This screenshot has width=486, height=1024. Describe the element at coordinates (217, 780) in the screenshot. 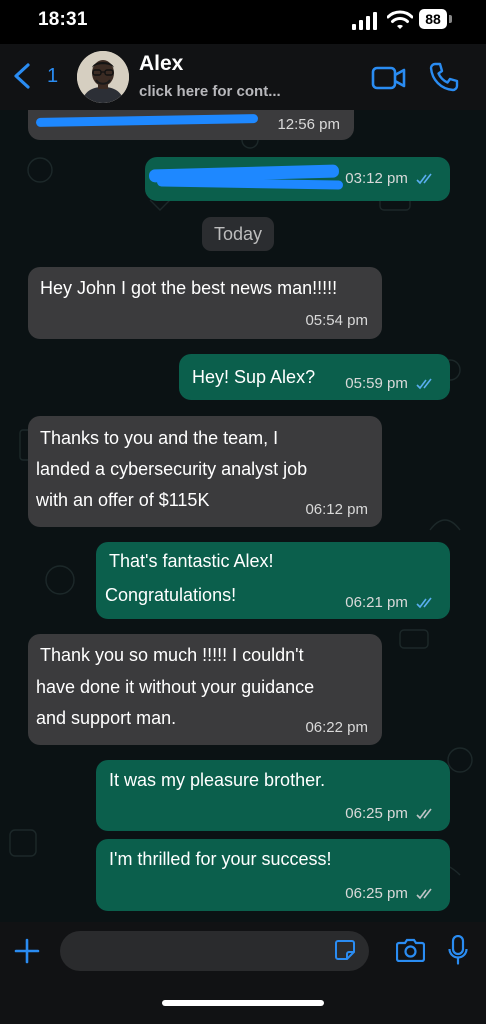

I see `message-text: It was my pleasure brother.` at that location.